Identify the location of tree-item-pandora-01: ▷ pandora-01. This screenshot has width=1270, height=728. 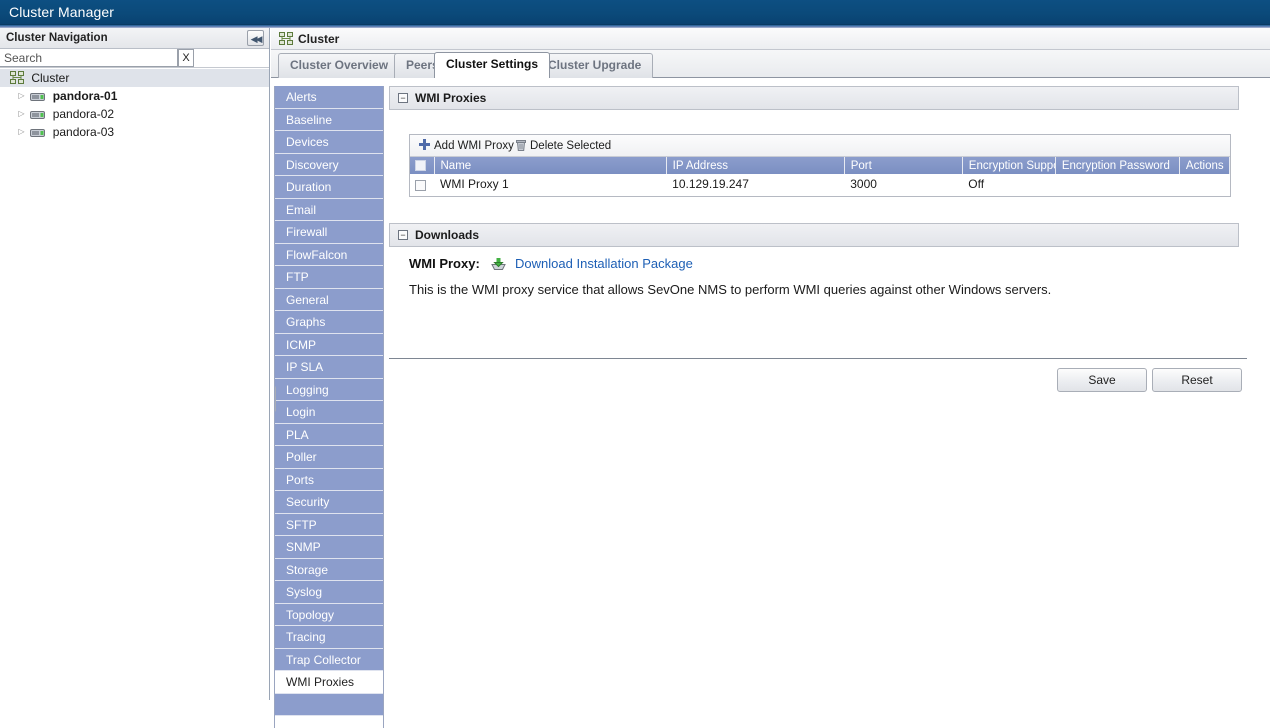
(134, 96).